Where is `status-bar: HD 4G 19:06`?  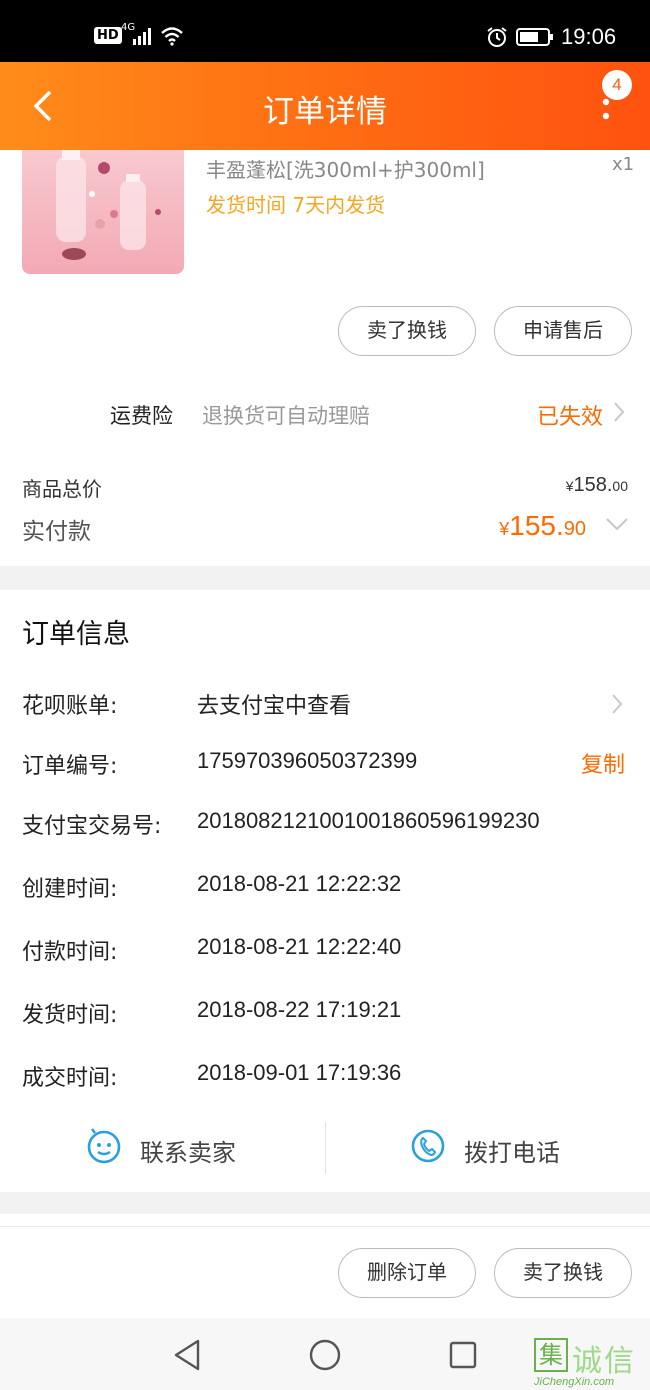 status-bar: HD 4G 19:06 is located at coordinates (325, 31).